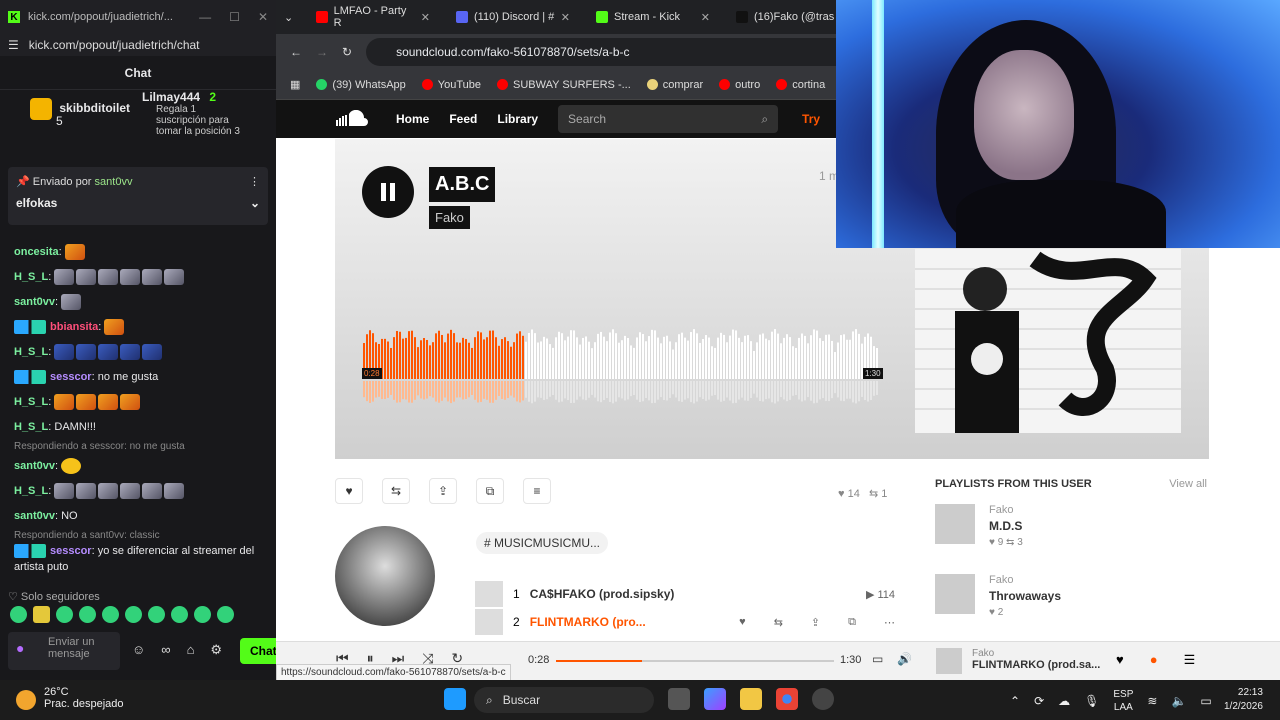 The image size is (1280, 720). Describe the element at coordinates (361, 85) in the screenshot. I see `bookmark: (39) WhatsApp` at that location.